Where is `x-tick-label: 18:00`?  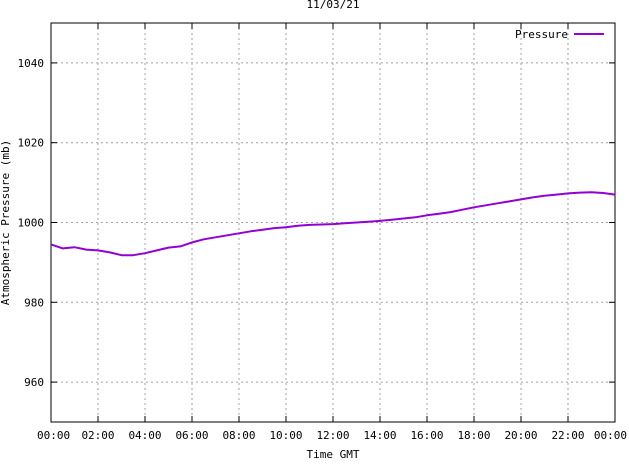 x-tick-label: 18:00 is located at coordinates (473, 435).